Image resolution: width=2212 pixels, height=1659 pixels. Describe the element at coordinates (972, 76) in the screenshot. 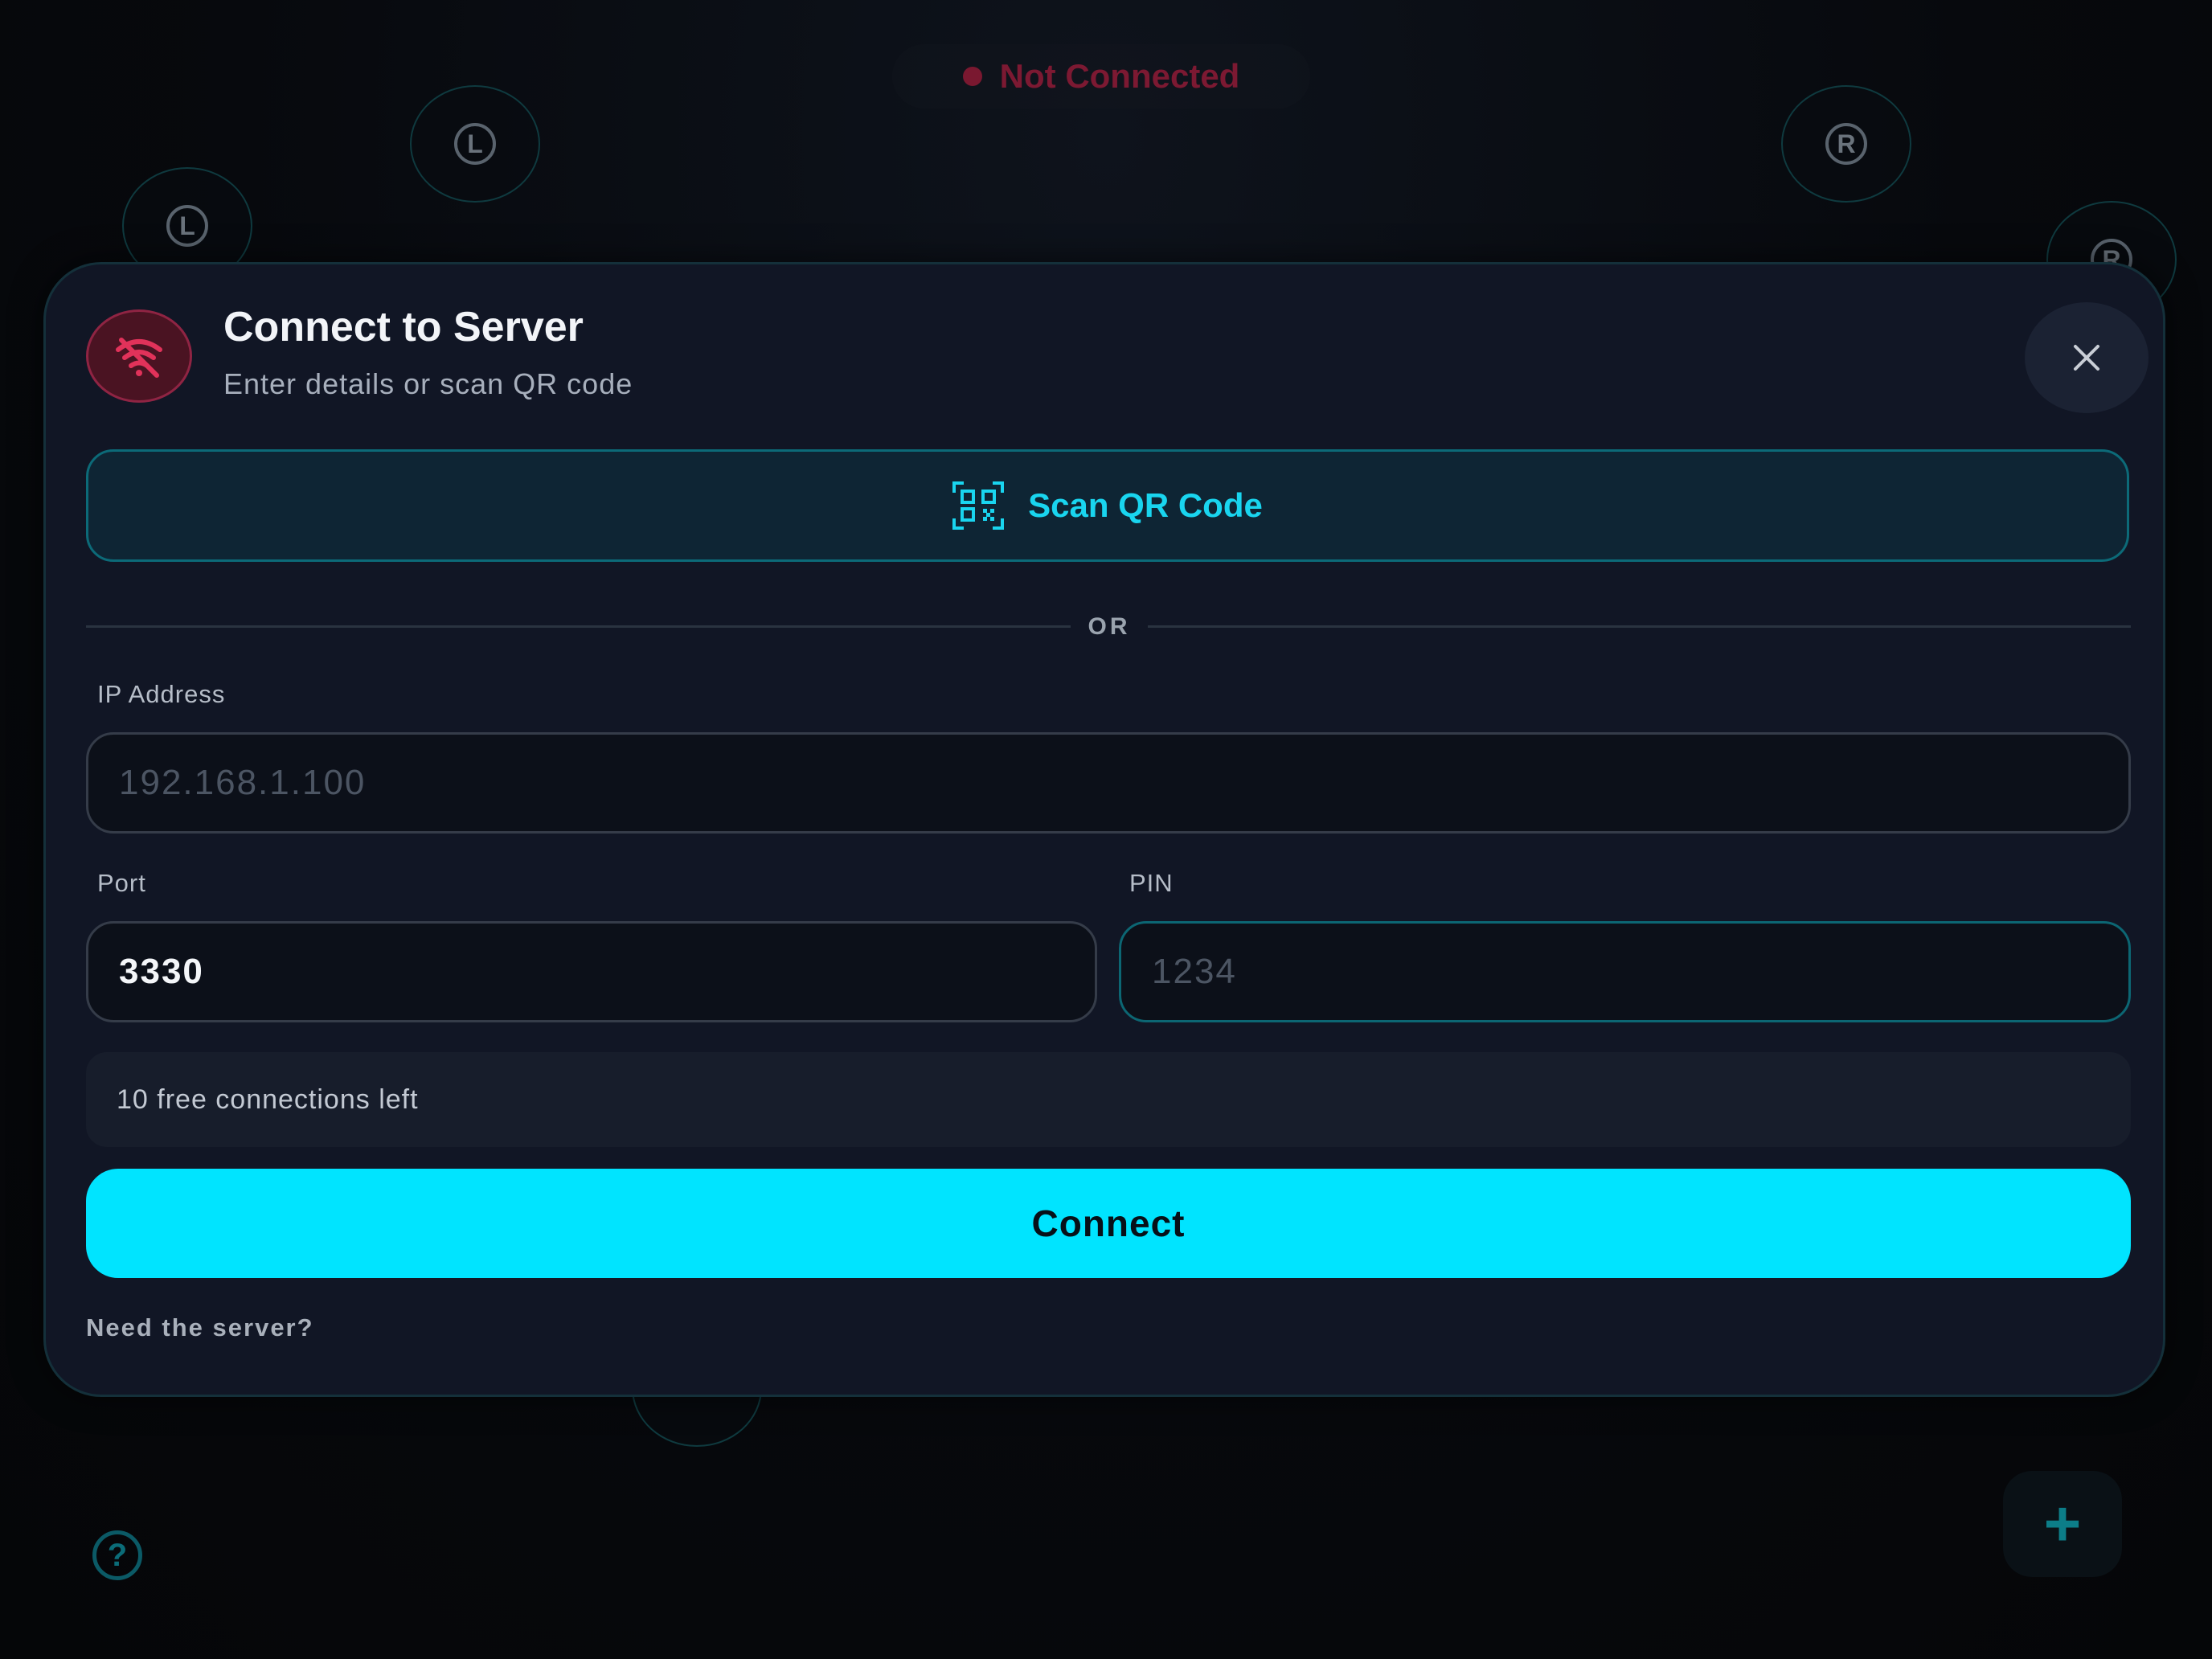

I see `status-dot` at that location.